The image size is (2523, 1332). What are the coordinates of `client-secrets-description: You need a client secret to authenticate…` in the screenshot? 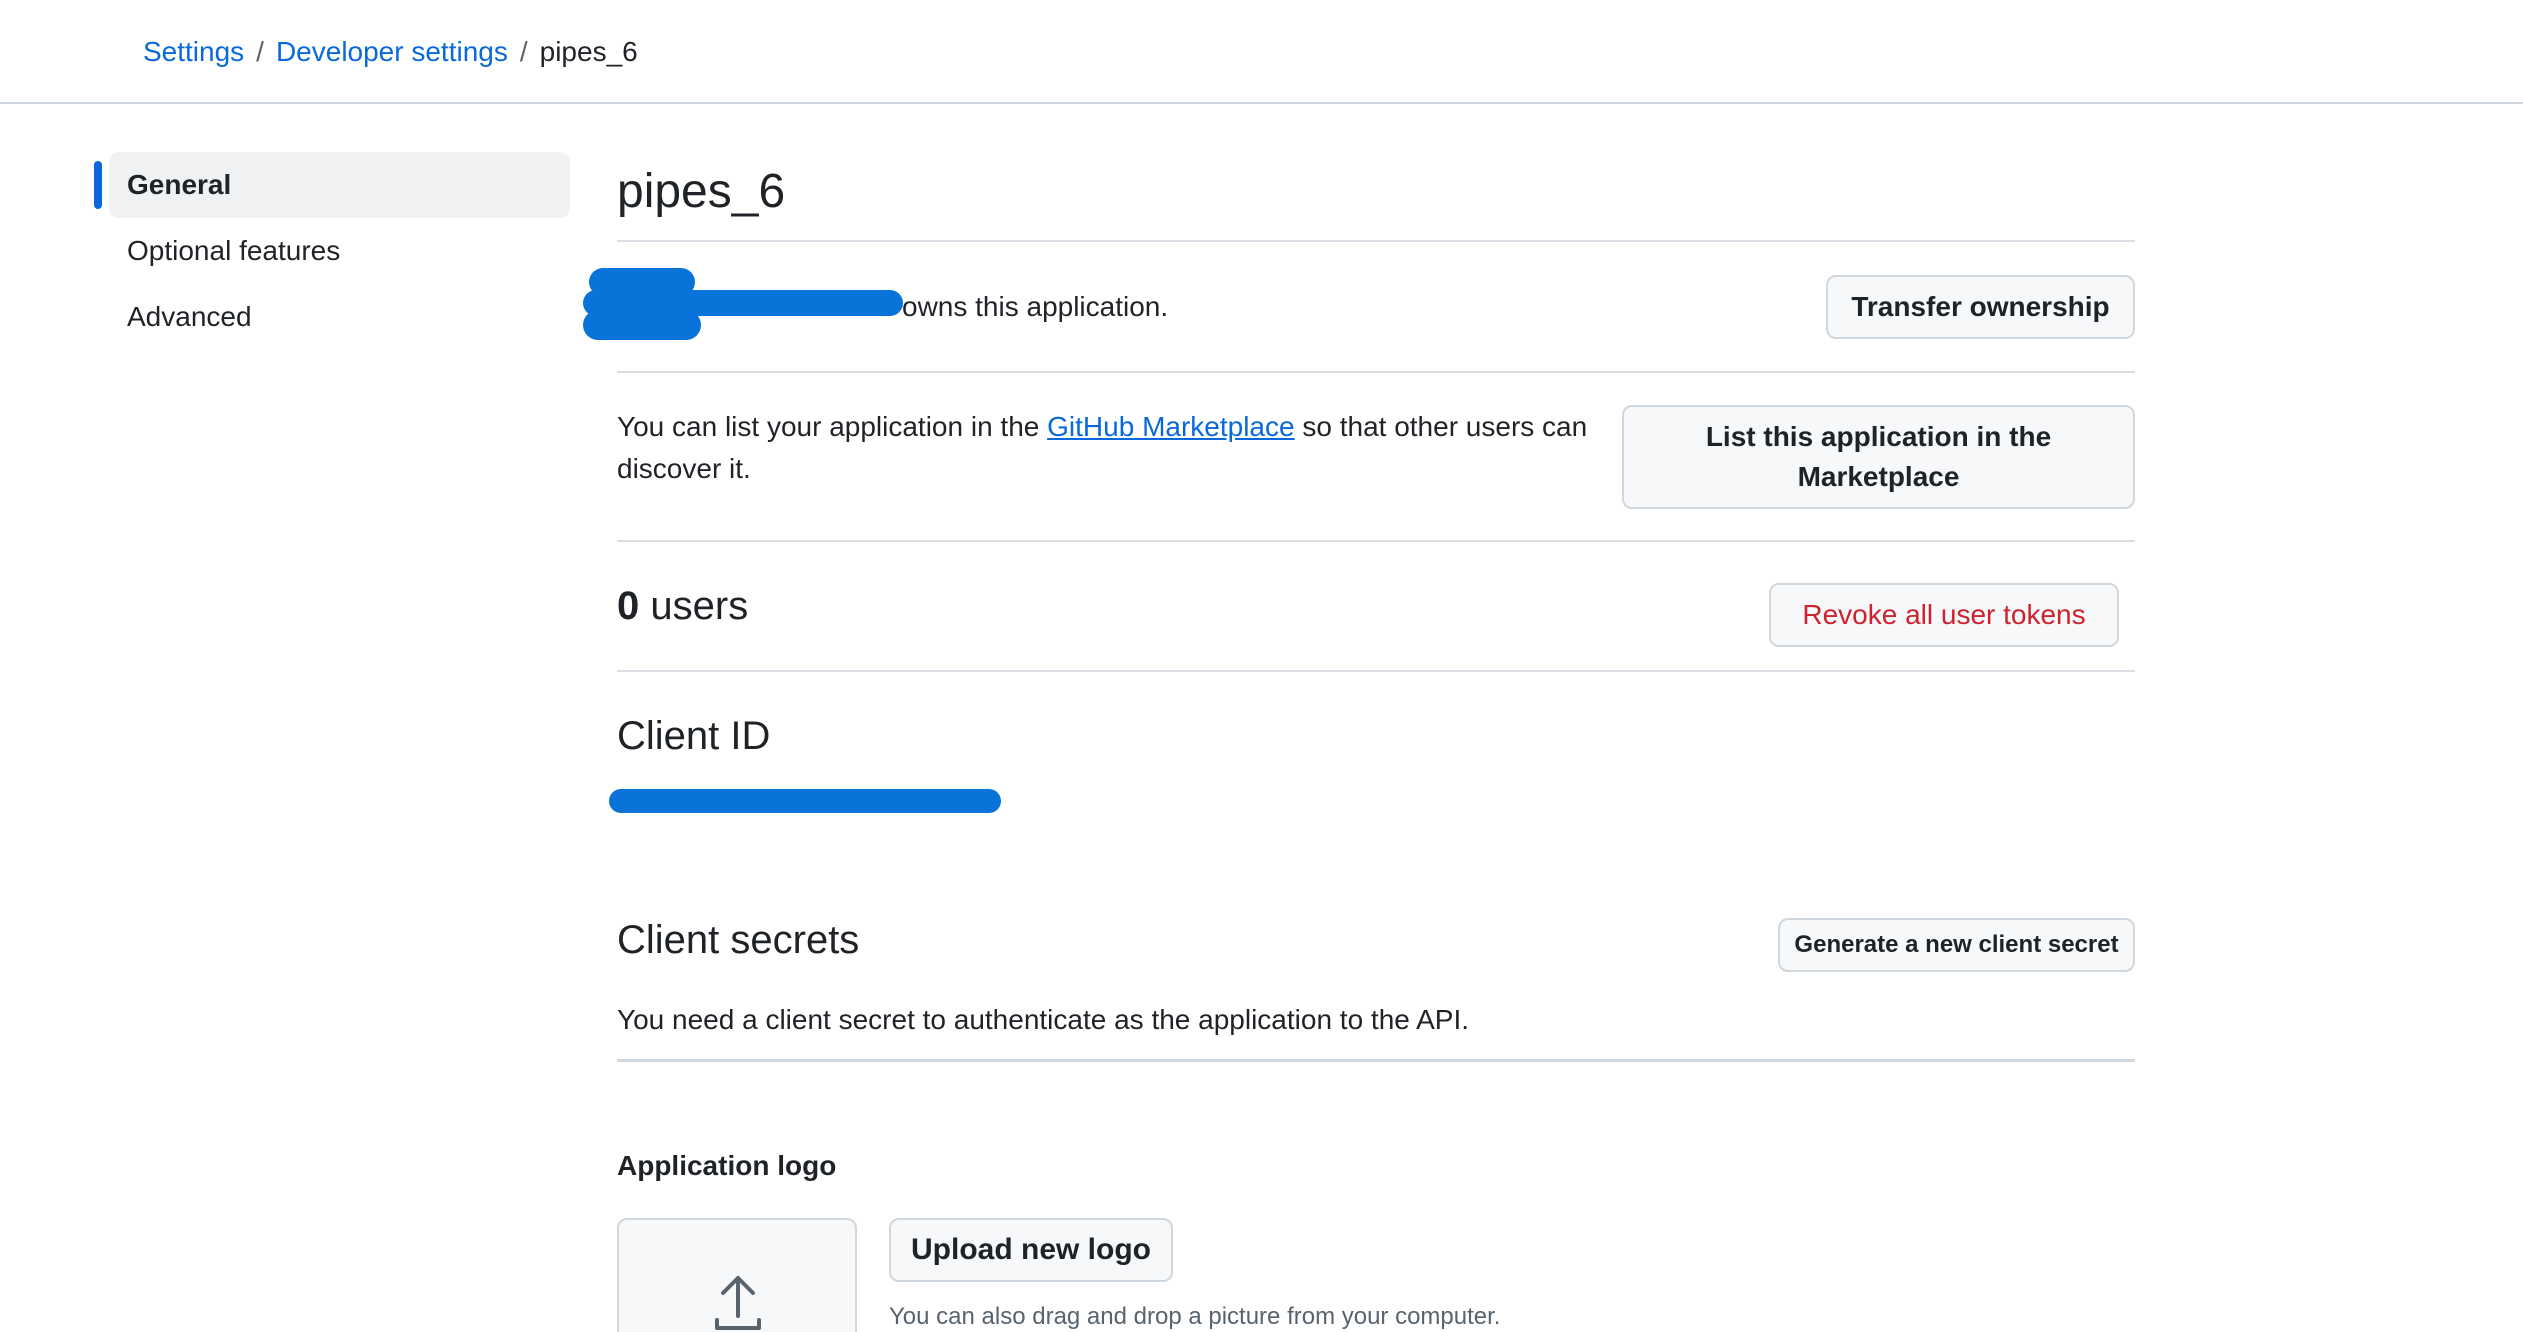 It's located at (1043, 1019).